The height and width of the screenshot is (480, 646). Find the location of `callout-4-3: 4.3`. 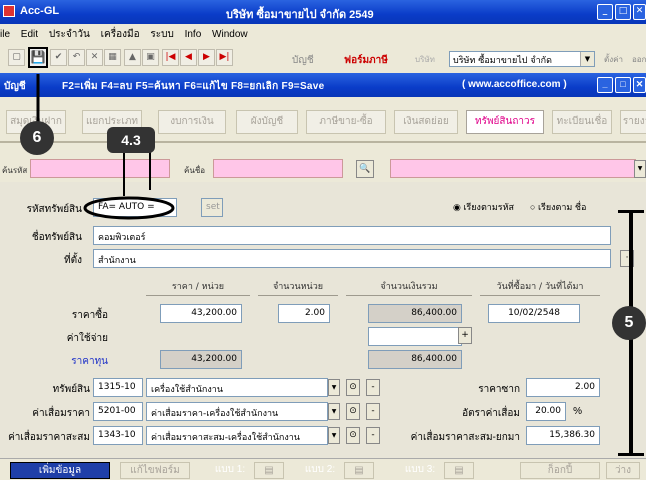

callout-4-3: 4.3 is located at coordinates (131, 140).